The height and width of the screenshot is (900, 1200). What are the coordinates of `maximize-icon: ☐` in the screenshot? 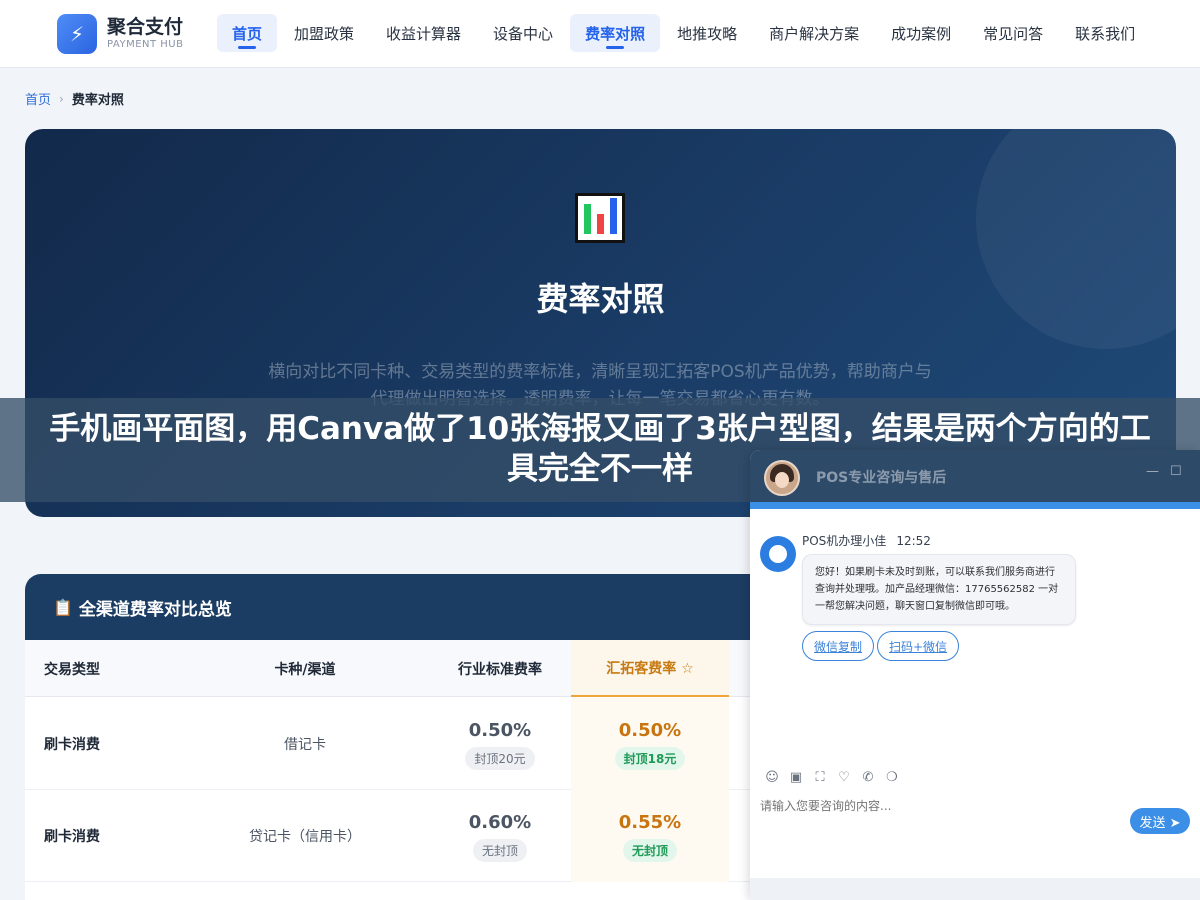 It's located at (1176, 471).